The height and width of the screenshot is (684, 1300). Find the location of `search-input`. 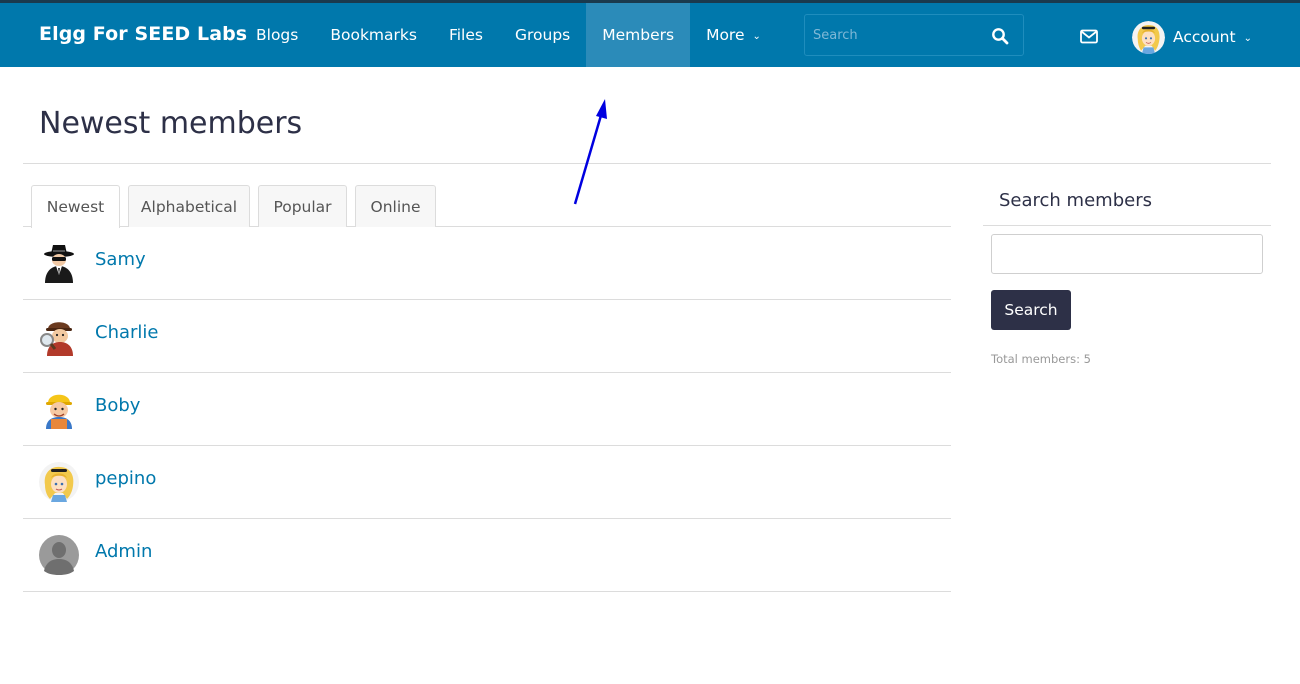

search-input is located at coordinates (895, 35).